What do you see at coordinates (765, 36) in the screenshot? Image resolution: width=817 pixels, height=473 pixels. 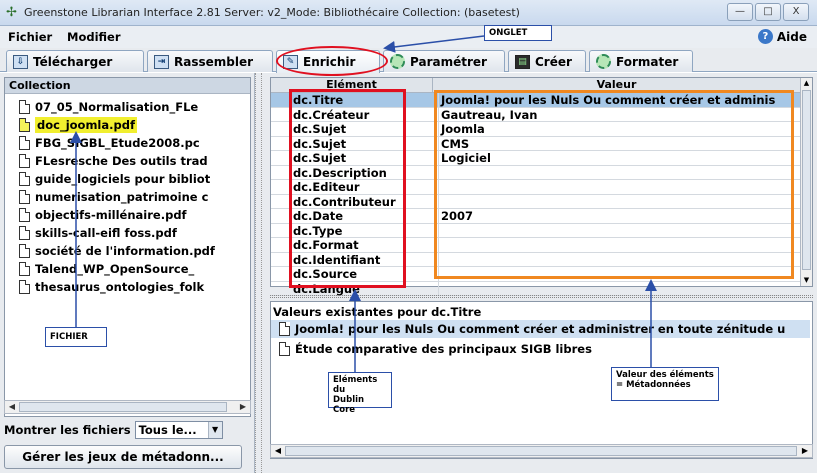 I see `help-icon: ?` at bounding box center [765, 36].